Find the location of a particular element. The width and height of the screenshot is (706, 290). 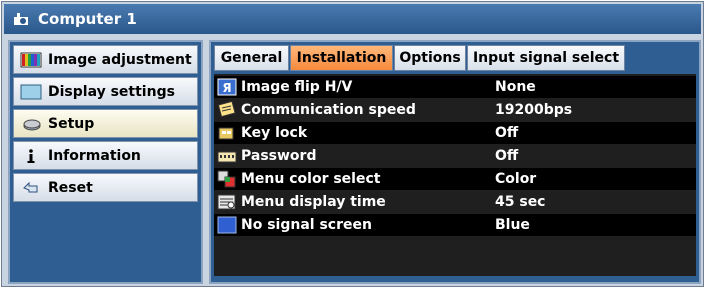

sidebar-item-setup: Setup is located at coordinates (105, 123).